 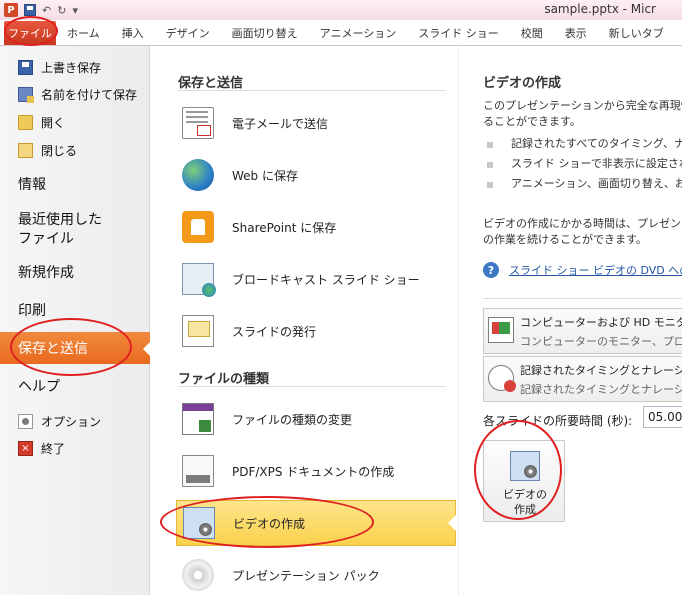 What do you see at coordinates (600, 9) in the screenshot?
I see `window-title: sample.pptx - Micr` at bounding box center [600, 9].